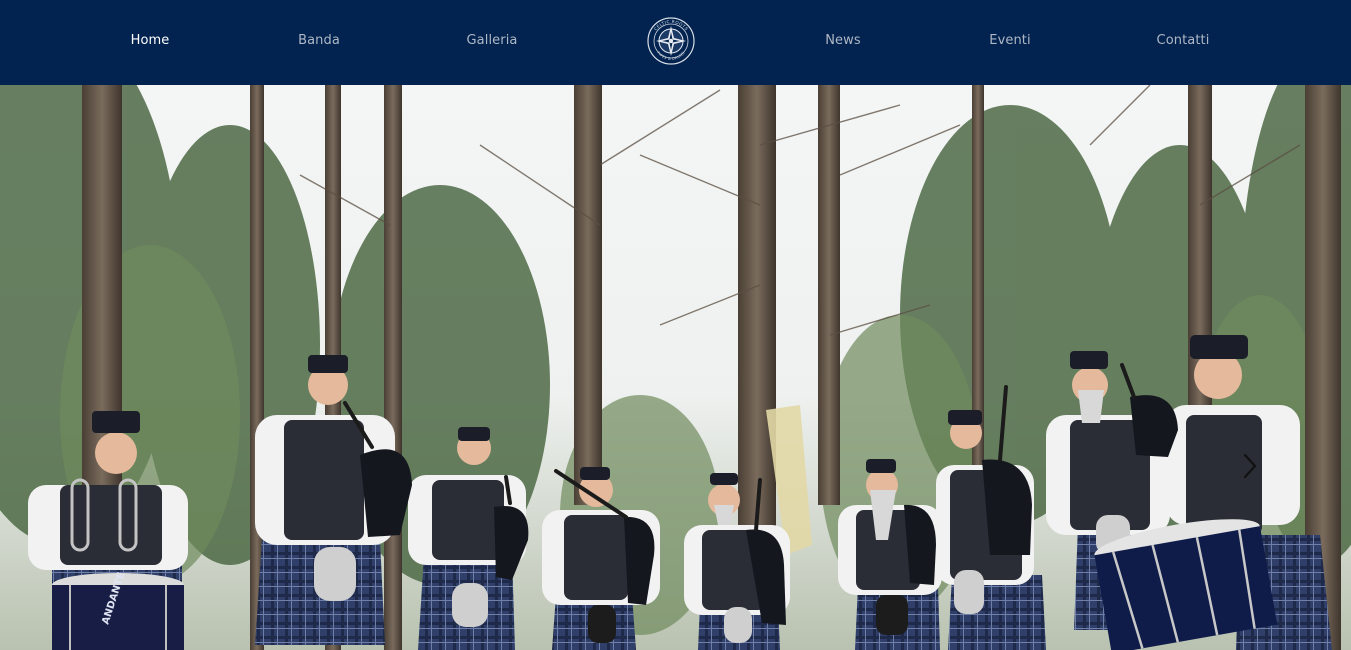 The image size is (1351, 650). I want to click on nav-banda-link: Banda, so click(319, 41).